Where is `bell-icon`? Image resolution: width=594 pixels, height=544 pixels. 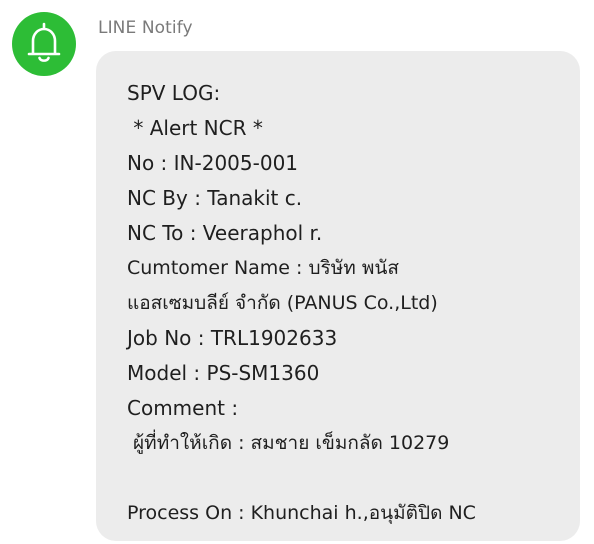
bell-icon is located at coordinates (44, 42).